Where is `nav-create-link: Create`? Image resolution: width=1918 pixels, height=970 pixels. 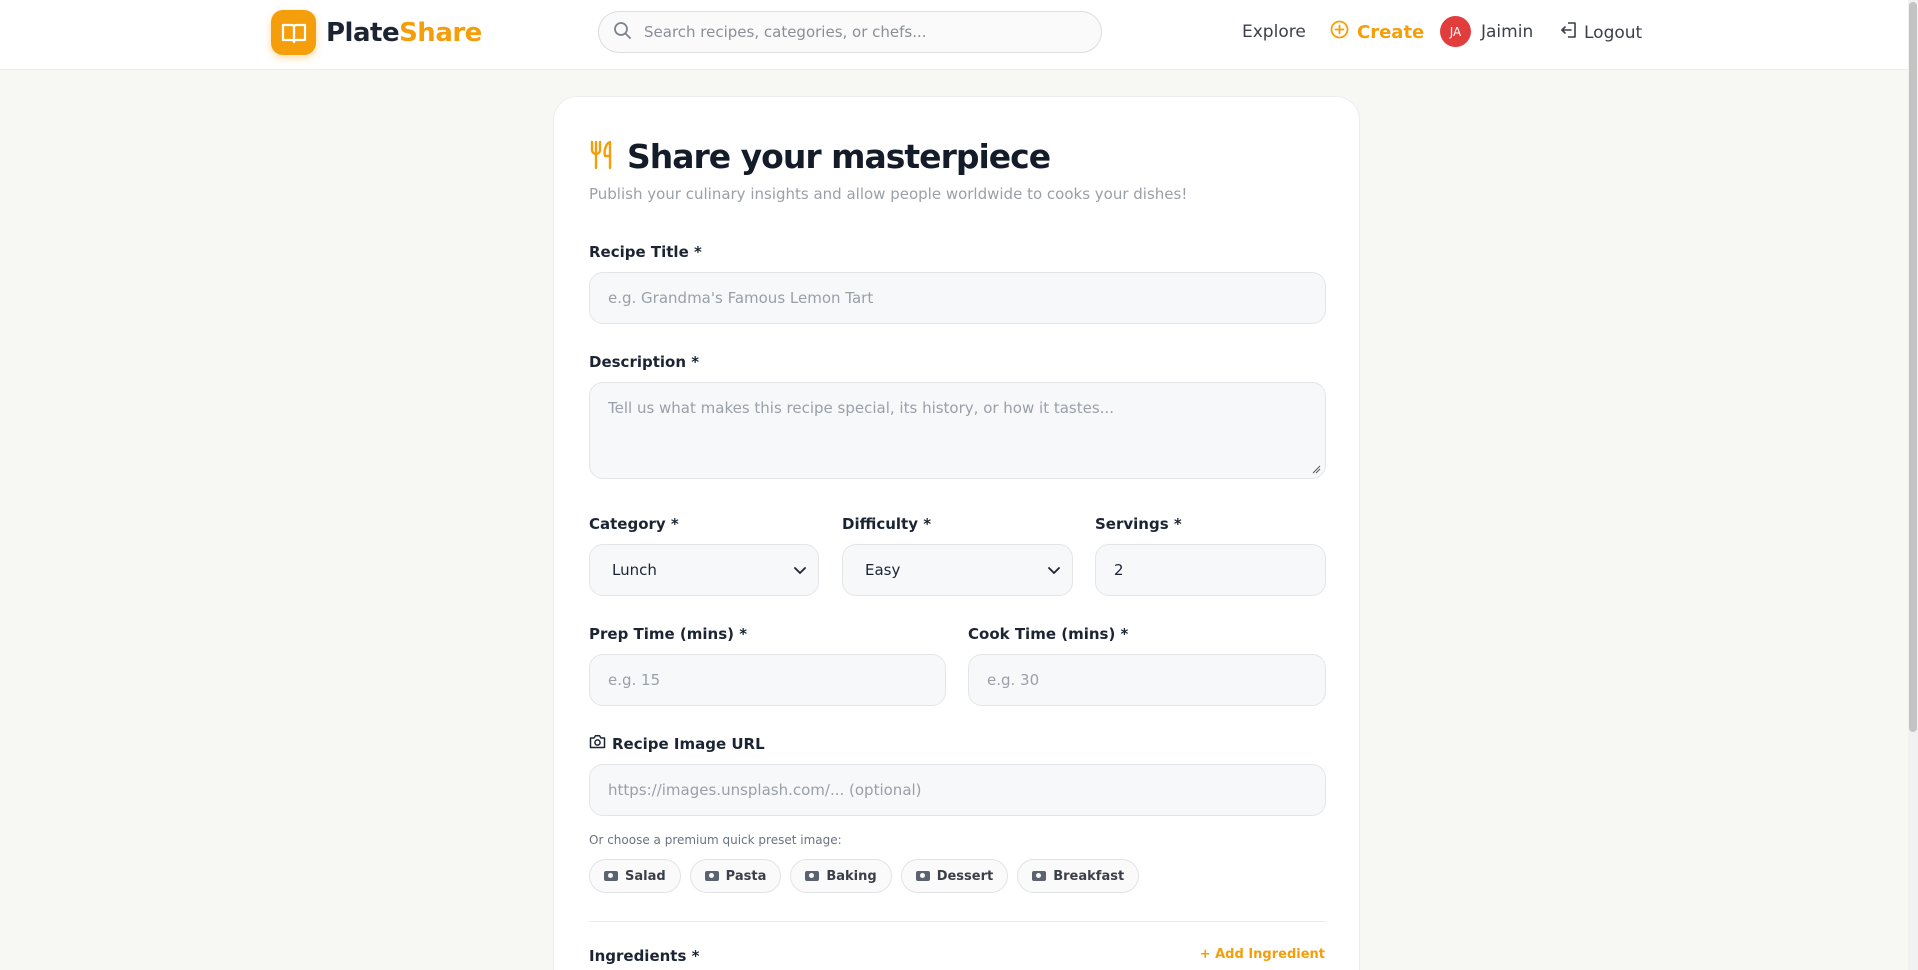 nav-create-link: Create is located at coordinates (1377, 32).